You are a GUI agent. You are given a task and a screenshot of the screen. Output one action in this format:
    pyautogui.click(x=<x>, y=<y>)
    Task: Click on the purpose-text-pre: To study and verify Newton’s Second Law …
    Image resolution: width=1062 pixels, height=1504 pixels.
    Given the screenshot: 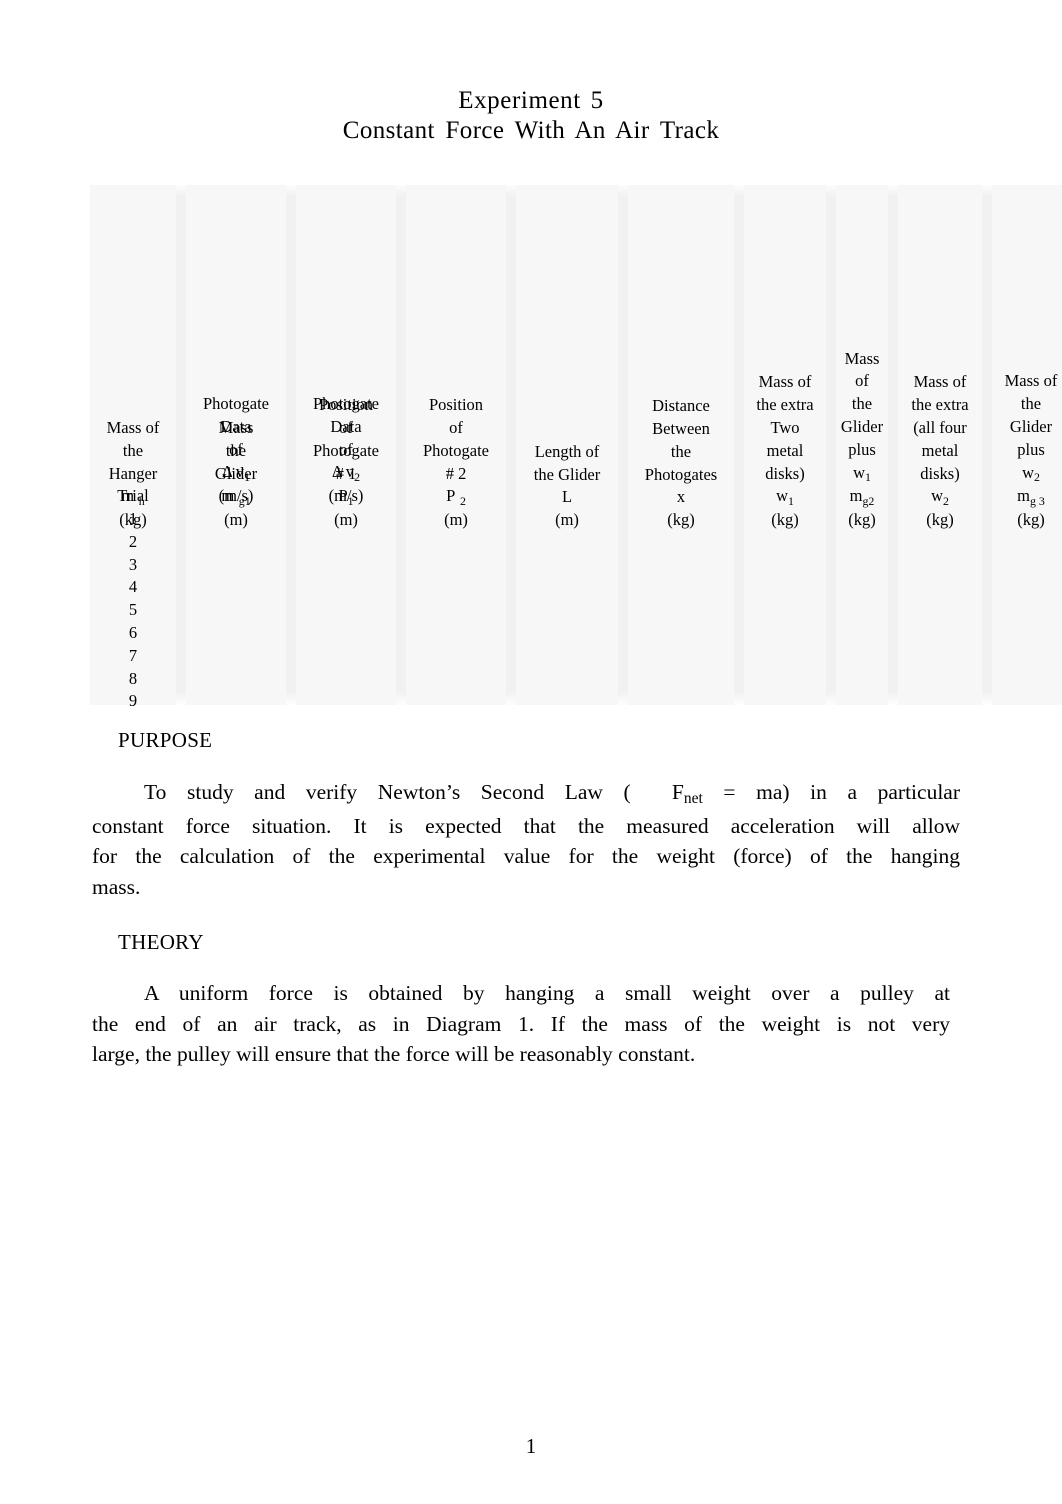 What is the action you would take?
    pyautogui.click(x=387, y=792)
    